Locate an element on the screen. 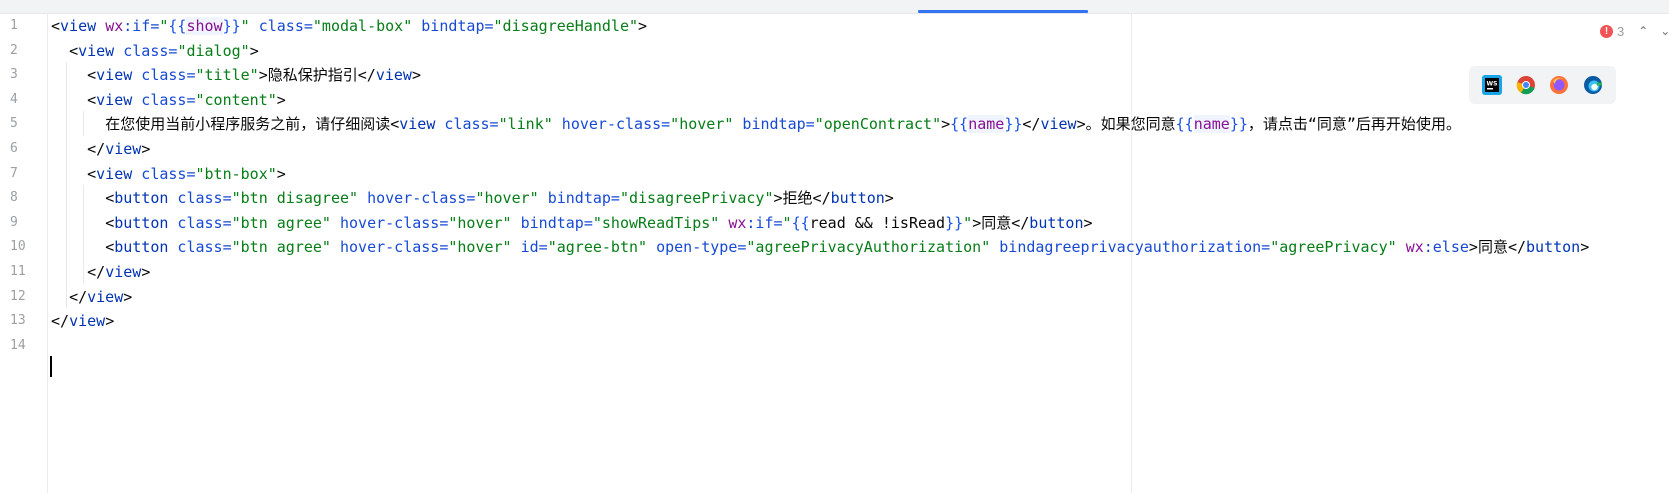 Image resolution: width=1669 pixels, height=493 pixels. edge-icon is located at coordinates (1593, 85).